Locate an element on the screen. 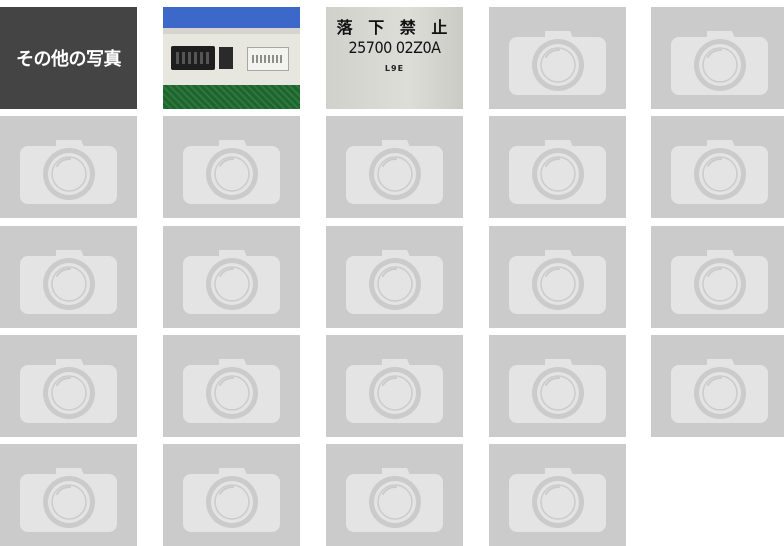  black-connector is located at coordinates (193, 58).